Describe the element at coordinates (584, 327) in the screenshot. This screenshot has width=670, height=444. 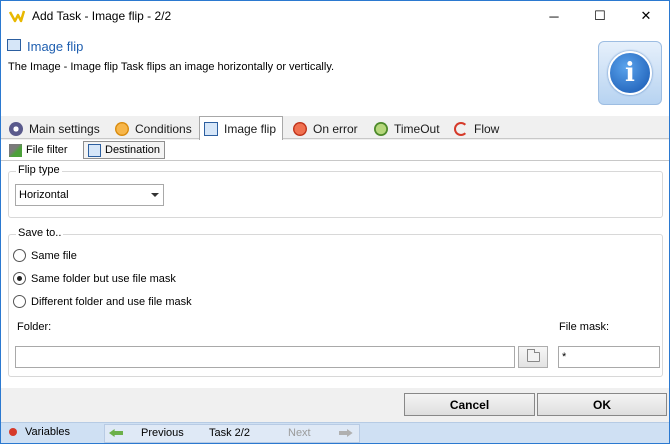
I see `file-mask-label: File mask:` at that location.